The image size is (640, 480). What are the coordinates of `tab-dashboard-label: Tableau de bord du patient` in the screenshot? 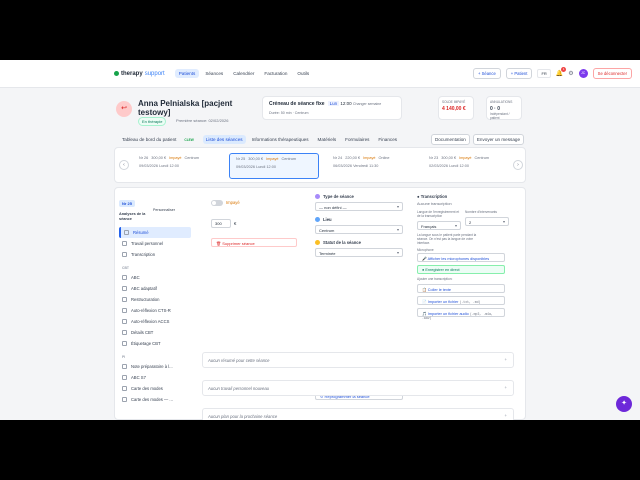 It's located at (149, 139).